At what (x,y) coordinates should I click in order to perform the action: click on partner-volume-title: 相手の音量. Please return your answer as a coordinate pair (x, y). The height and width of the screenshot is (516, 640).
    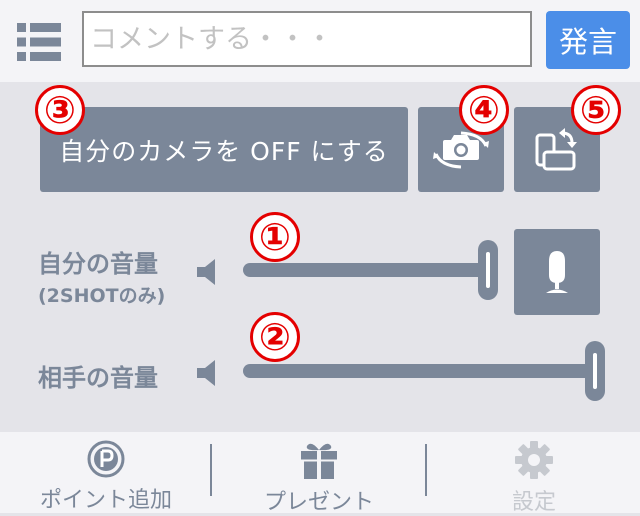
    Looking at the image, I should click on (98, 378).